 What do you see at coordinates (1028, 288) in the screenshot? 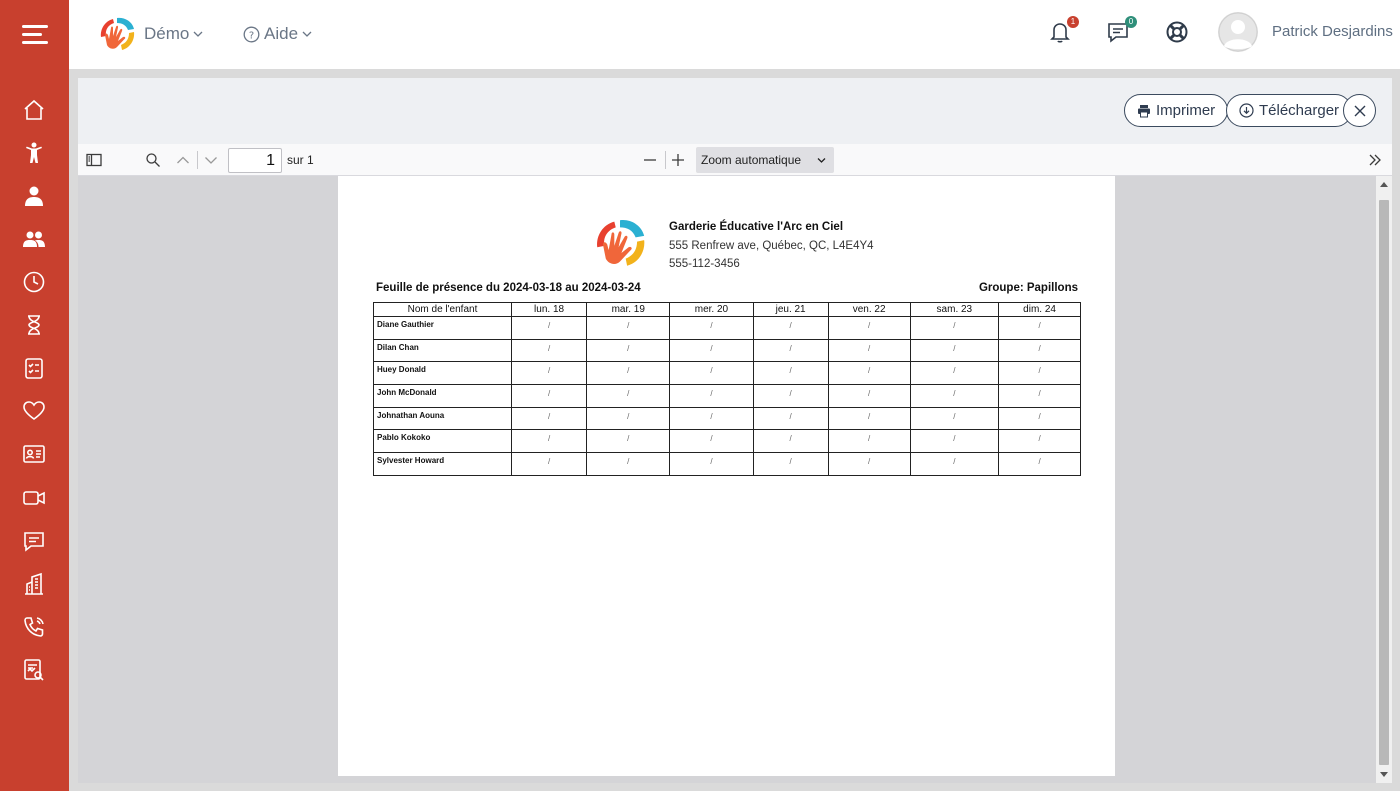
I see `group-name: Groupe: Papillons` at bounding box center [1028, 288].